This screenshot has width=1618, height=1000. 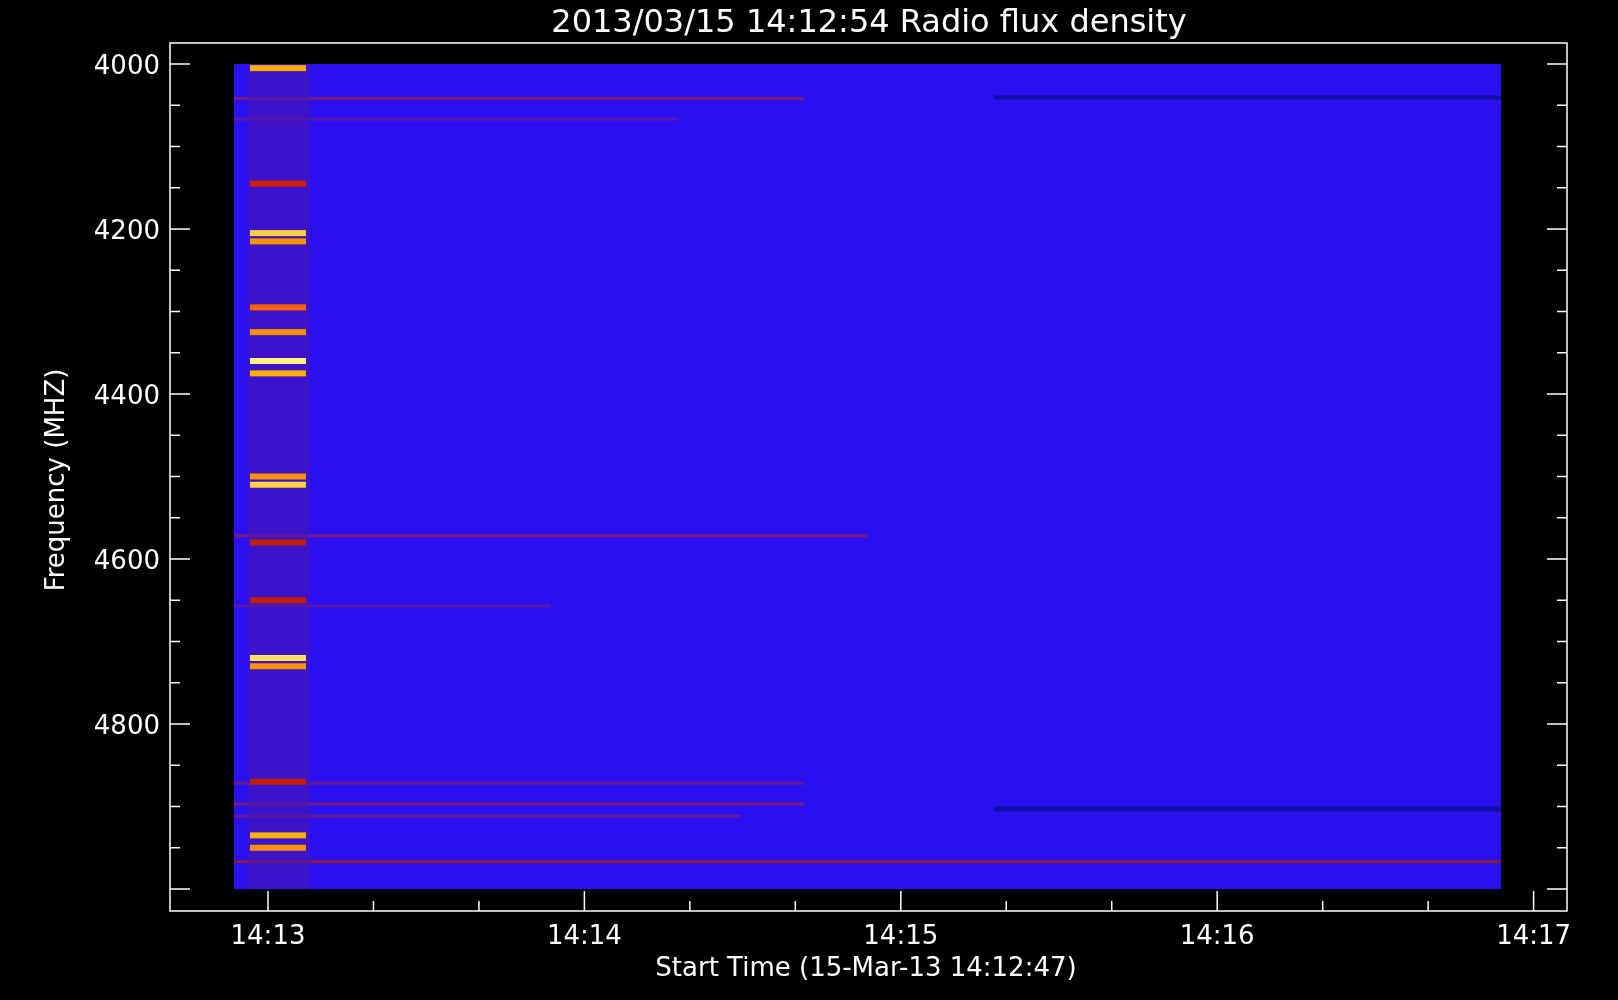 I want to click on tick-label: 14:17, so click(x=1534, y=935).